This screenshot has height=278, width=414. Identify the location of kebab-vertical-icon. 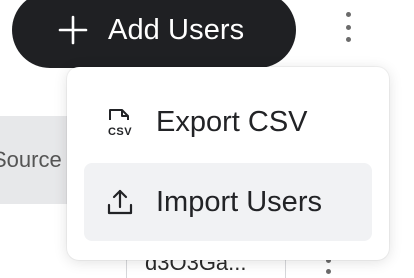
(348, 27).